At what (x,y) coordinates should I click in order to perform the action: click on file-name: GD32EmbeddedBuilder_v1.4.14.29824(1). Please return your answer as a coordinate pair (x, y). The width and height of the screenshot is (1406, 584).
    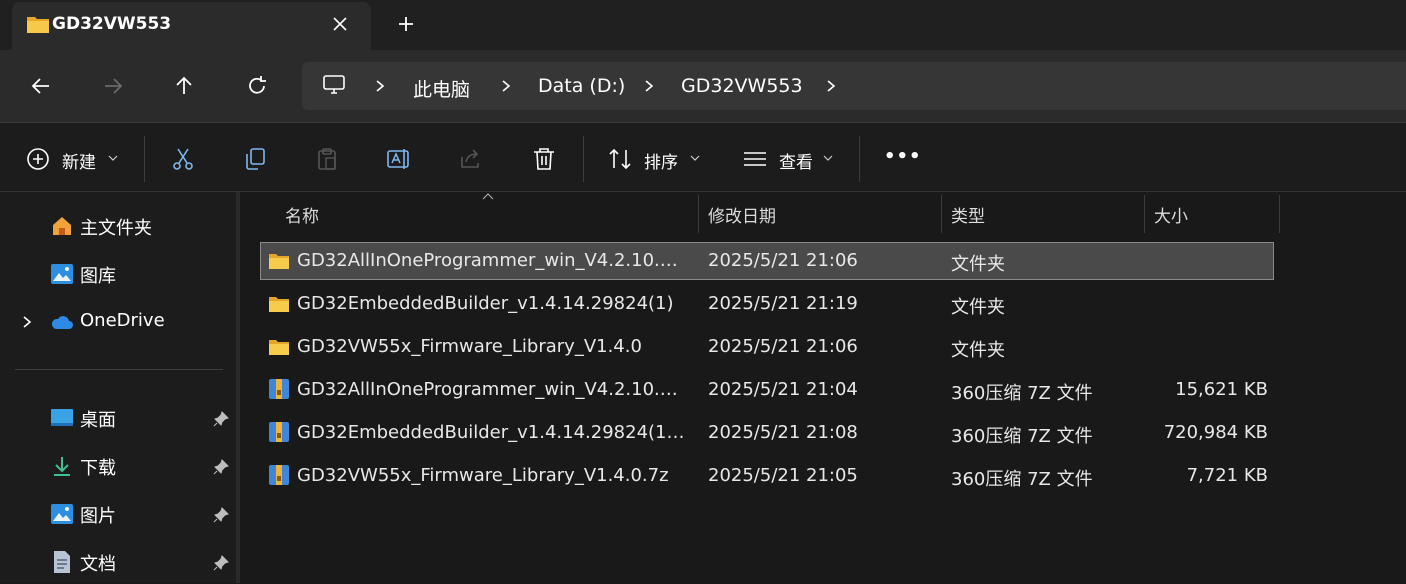
    Looking at the image, I should click on (485, 303).